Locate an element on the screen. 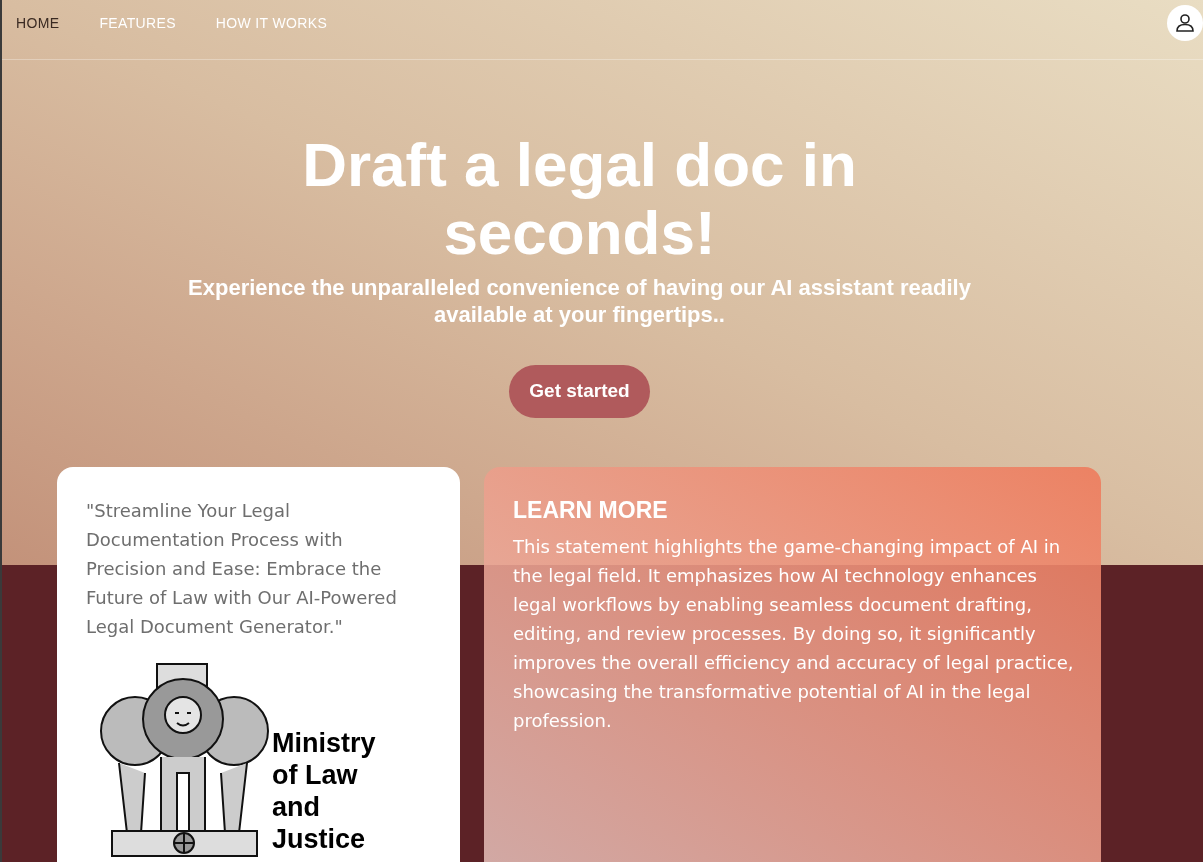 The width and height of the screenshot is (1203, 862). get-started-button: Get started is located at coordinates (579, 391).